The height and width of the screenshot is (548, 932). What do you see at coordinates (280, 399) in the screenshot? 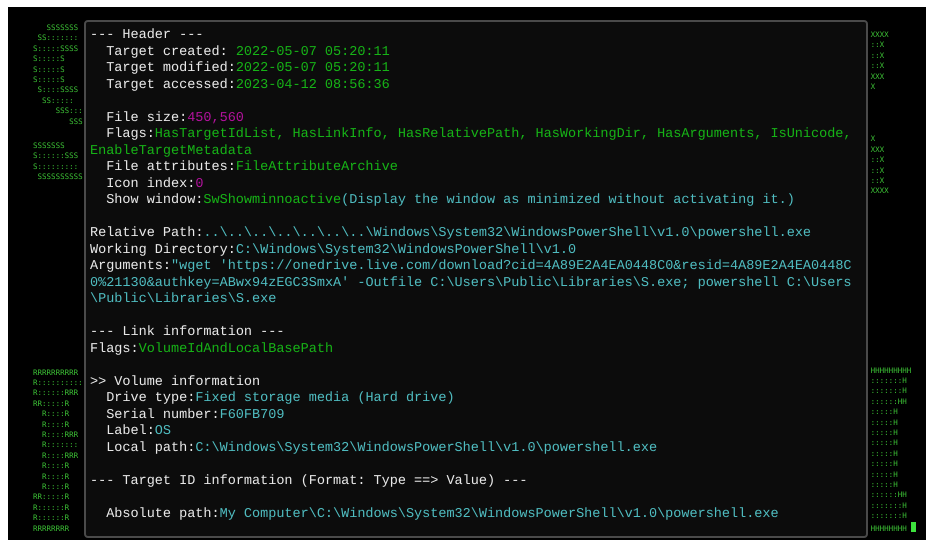
I see `output-line: Drive type:Fixed storage media (Hard drive)` at bounding box center [280, 399].